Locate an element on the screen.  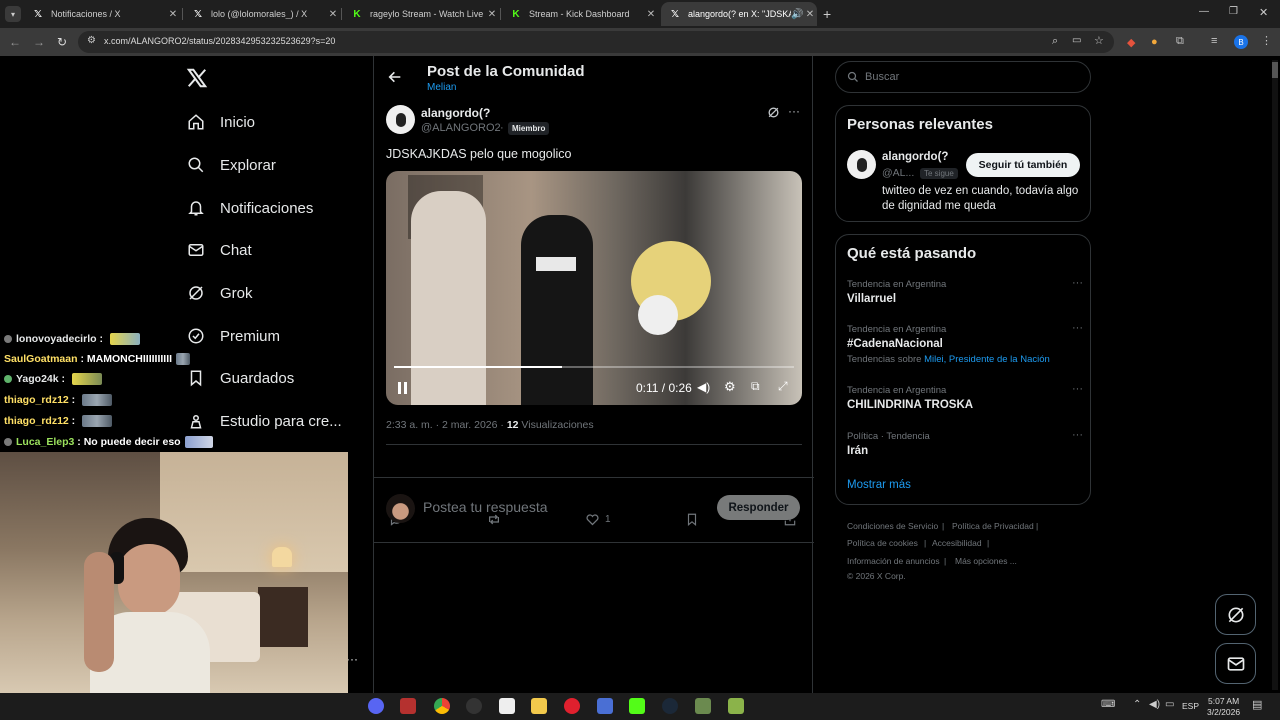
clock-date: 3/2/2026 is located at coordinates (1223, 712).